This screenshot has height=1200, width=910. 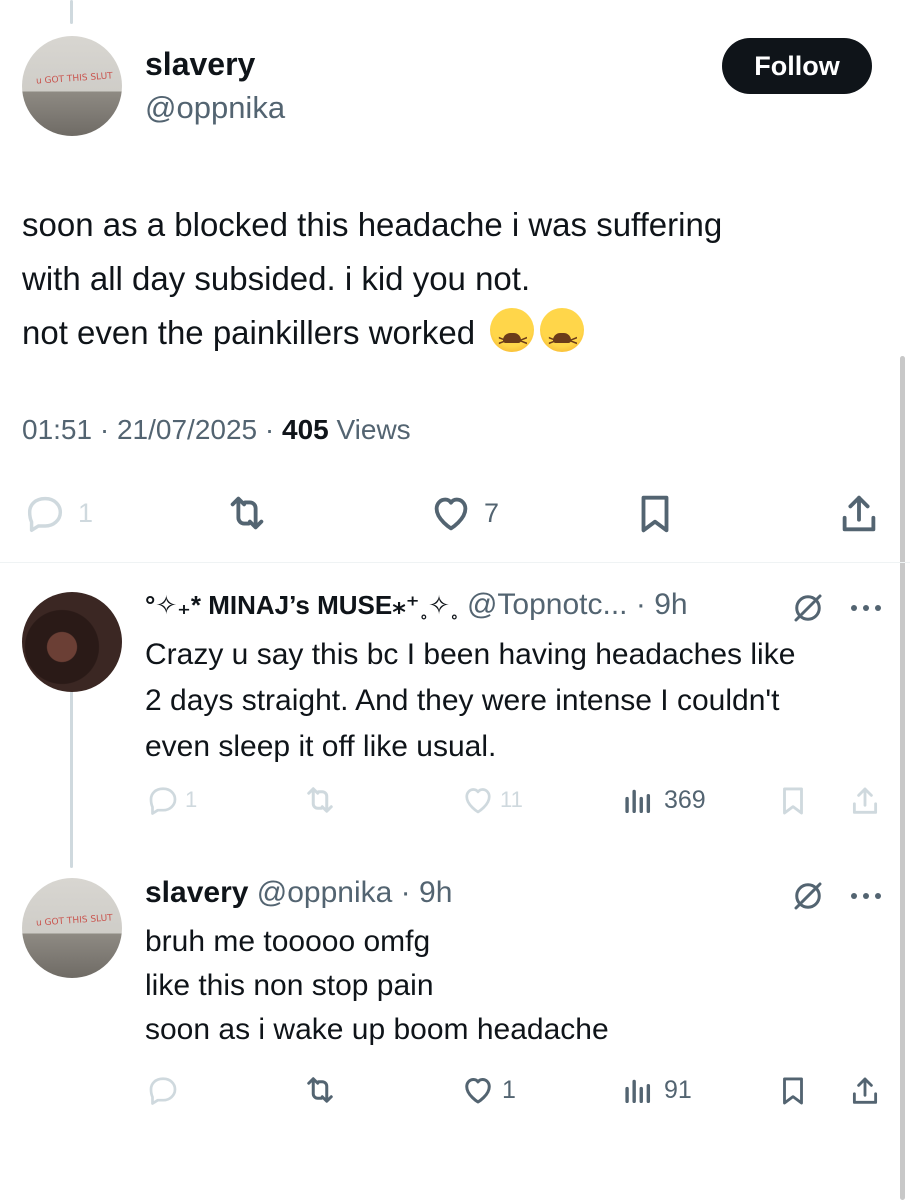 I want to click on reply-button, so click(x=163, y=1090).